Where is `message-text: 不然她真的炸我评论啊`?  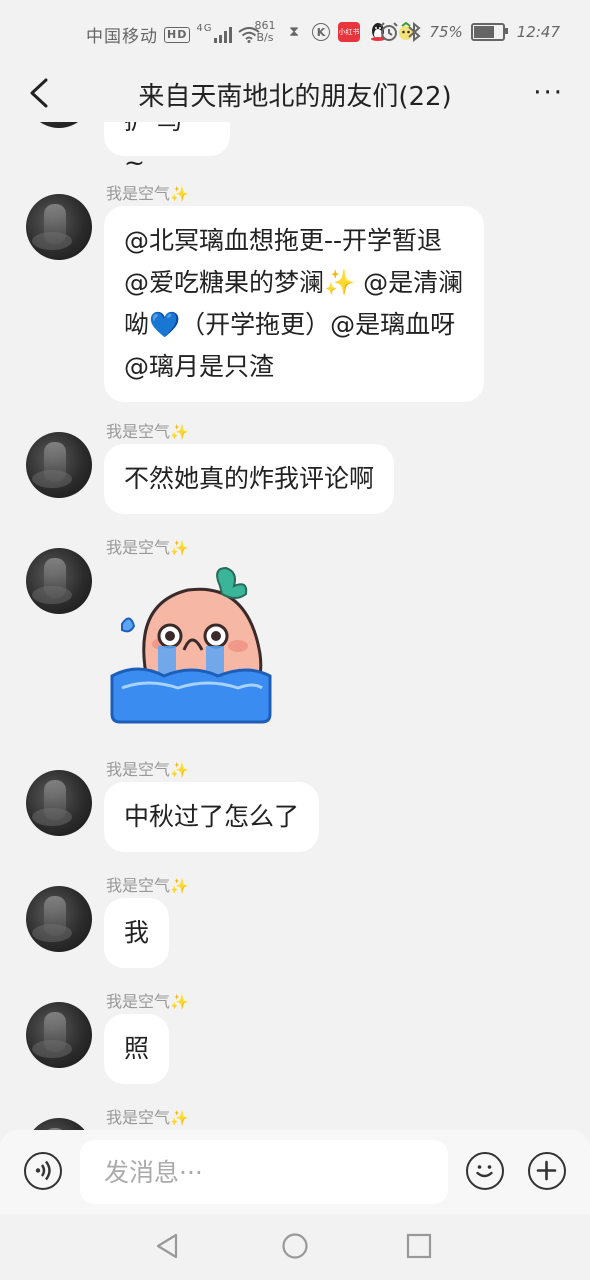
message-text: 不然她真的炸我评论啊 is located at coordinates (249, 478).